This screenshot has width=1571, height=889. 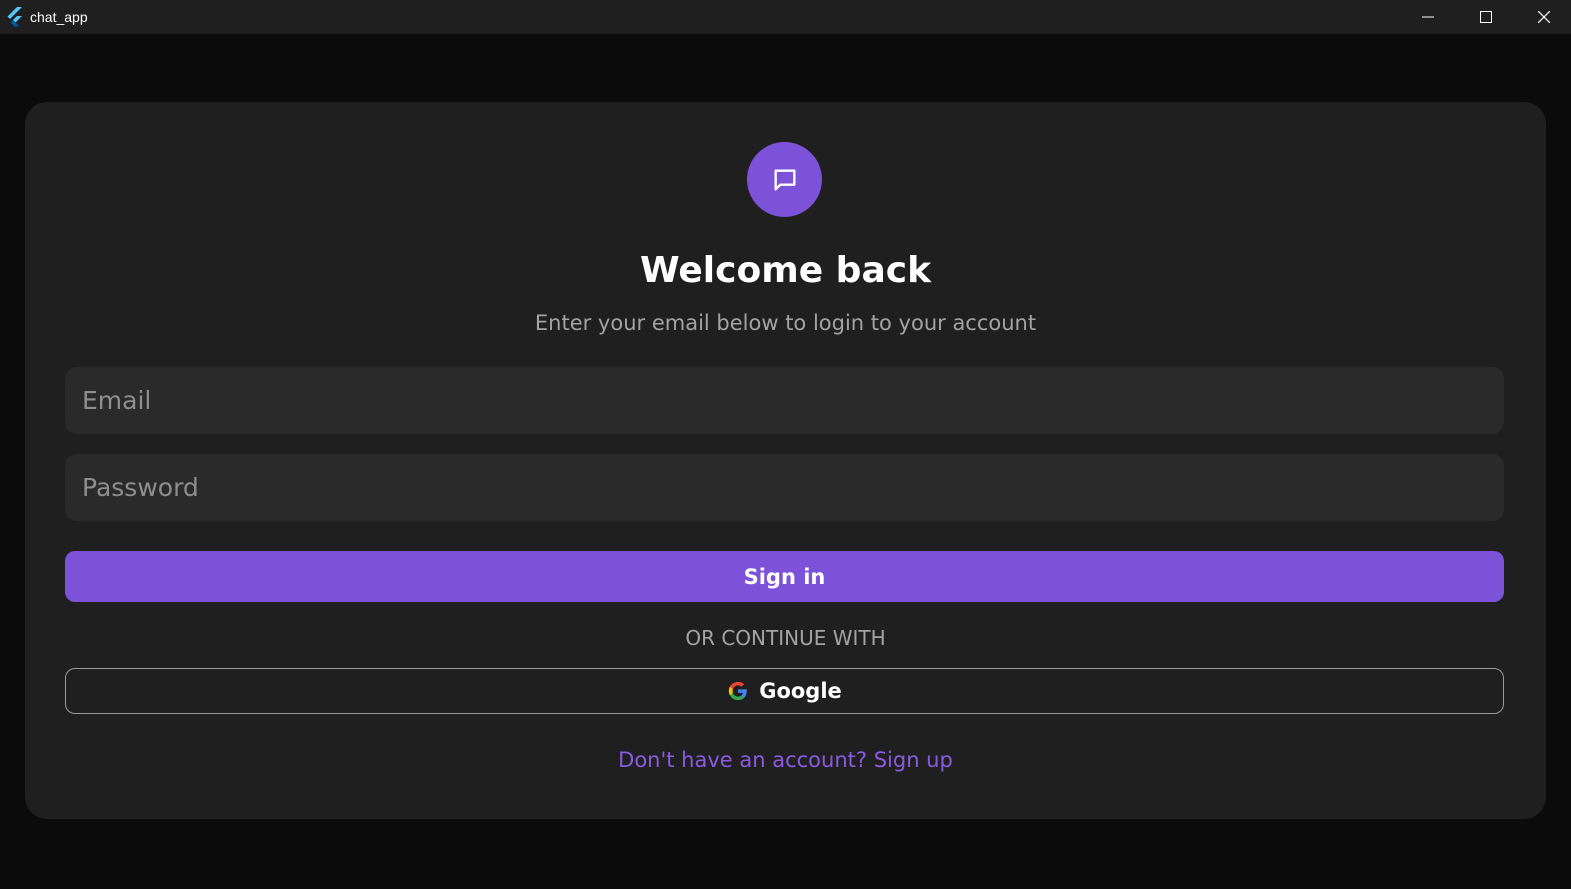 What do you see at coordinates (785, 17) in the screenshot?
I see `window-titlebar: chat_app` at bounding box center [785, 17].